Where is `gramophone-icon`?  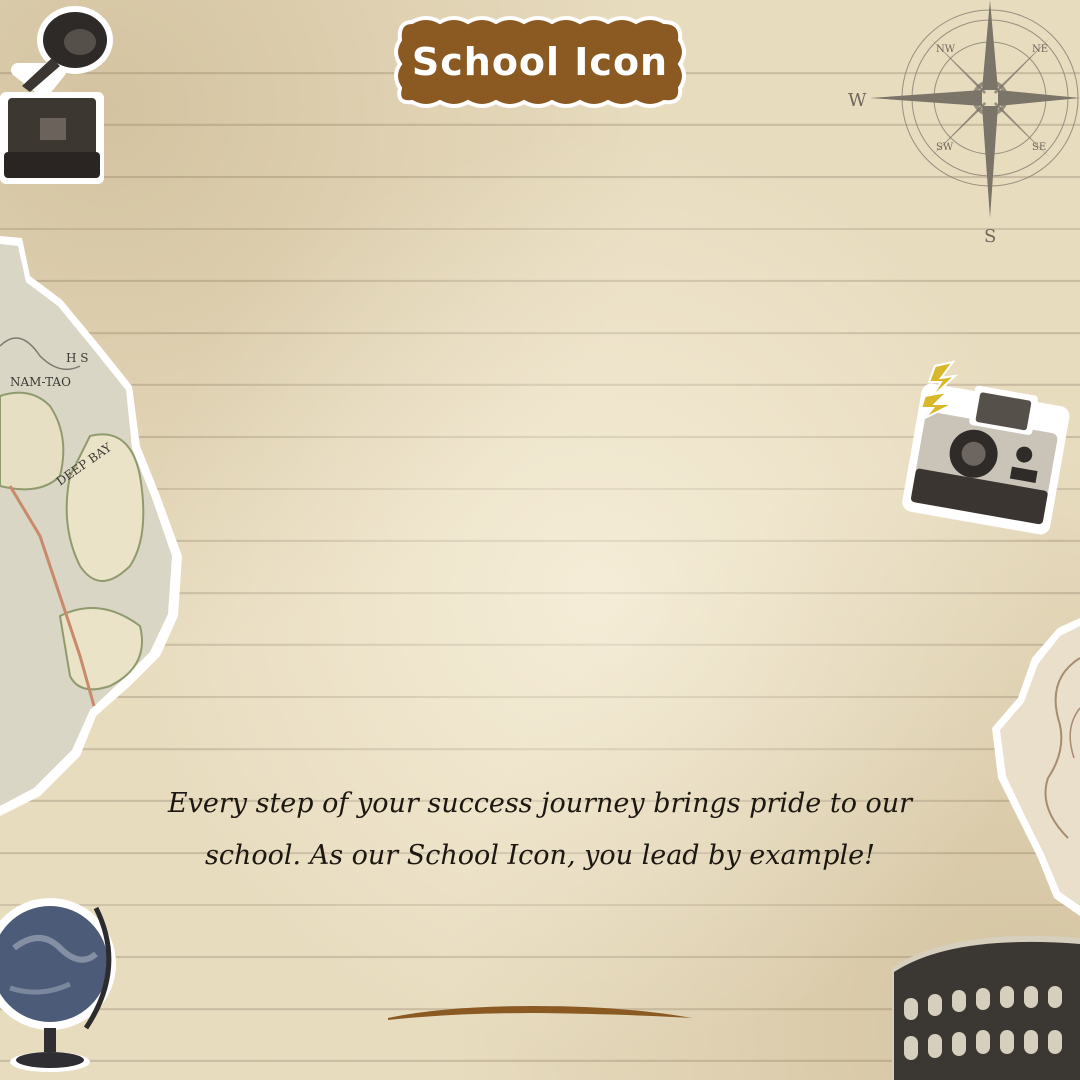
gramophone-icon is located at coordinates (56, 95).